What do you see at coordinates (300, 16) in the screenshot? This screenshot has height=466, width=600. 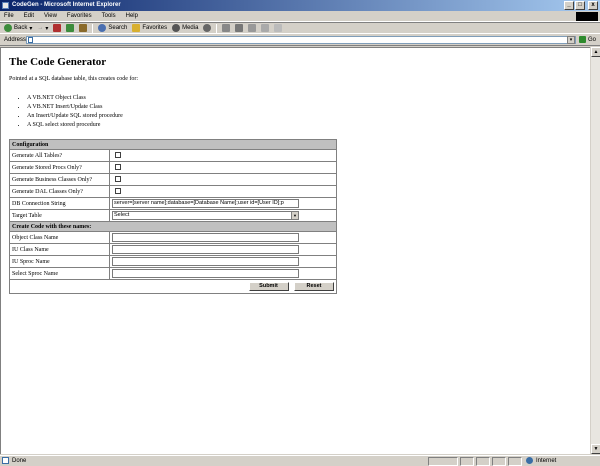 I see `menu-bar: File Edit View Favorites Tools Help` at bounding box center [300, 16].